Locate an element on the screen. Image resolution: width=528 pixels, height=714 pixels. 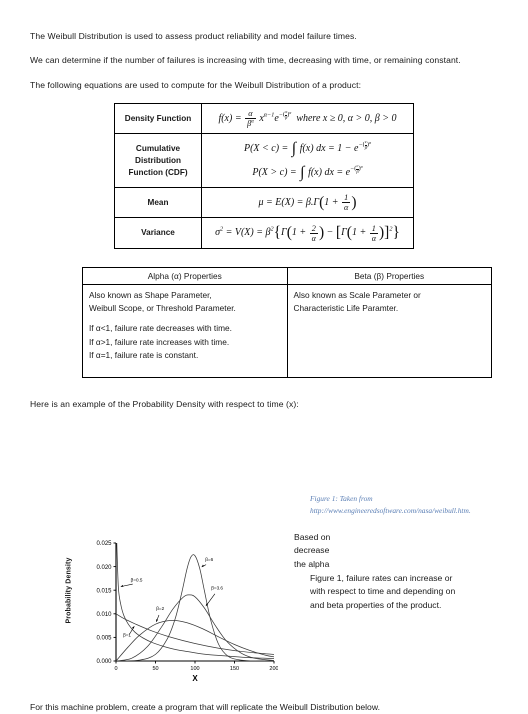
chart-y-axis-title: Probability Density is located at coordinates (69, 590).